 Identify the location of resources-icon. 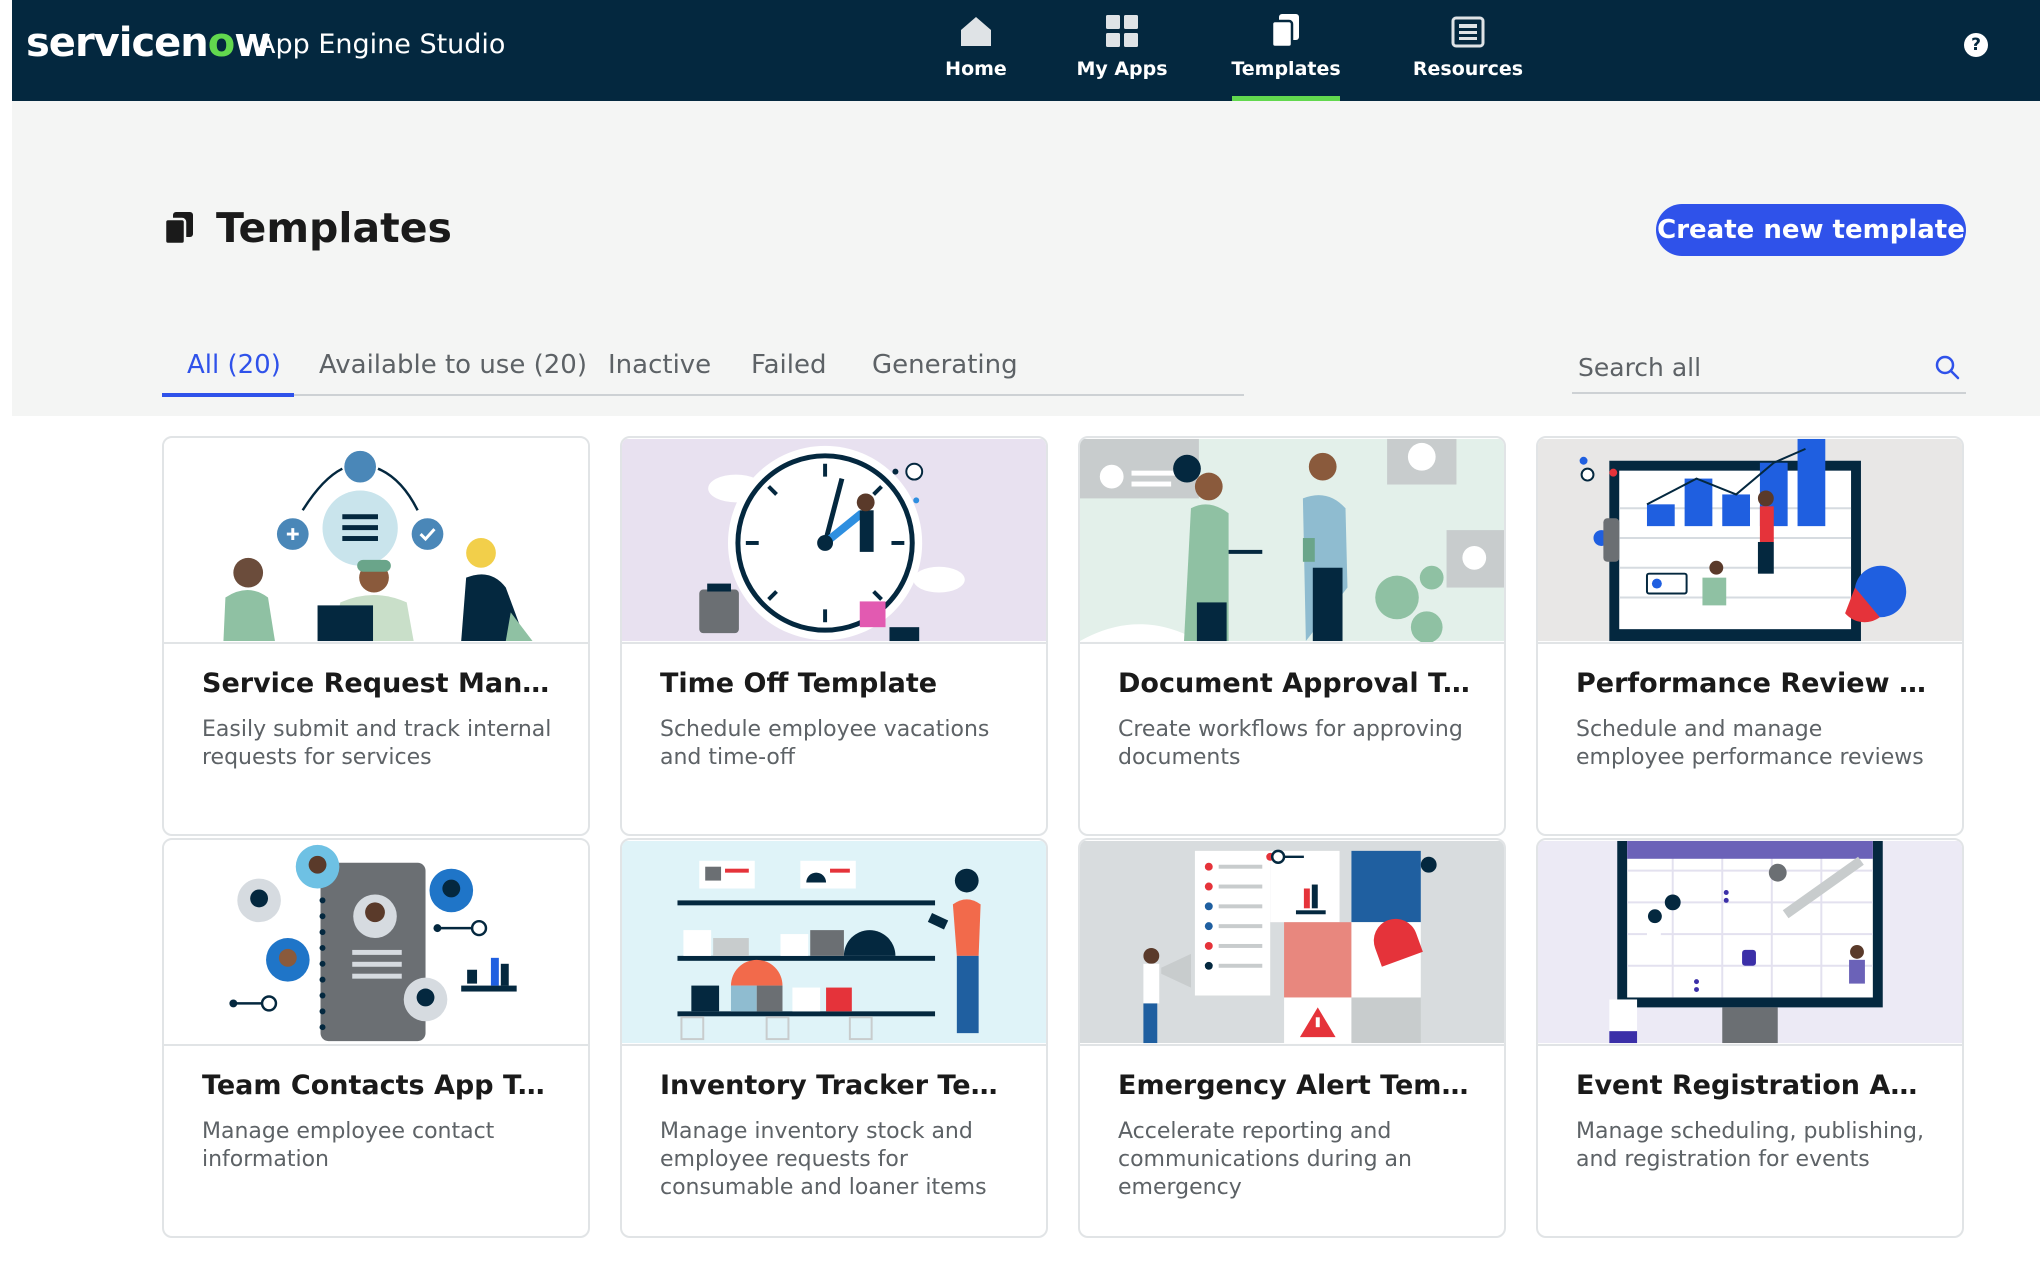
(1468, 32).